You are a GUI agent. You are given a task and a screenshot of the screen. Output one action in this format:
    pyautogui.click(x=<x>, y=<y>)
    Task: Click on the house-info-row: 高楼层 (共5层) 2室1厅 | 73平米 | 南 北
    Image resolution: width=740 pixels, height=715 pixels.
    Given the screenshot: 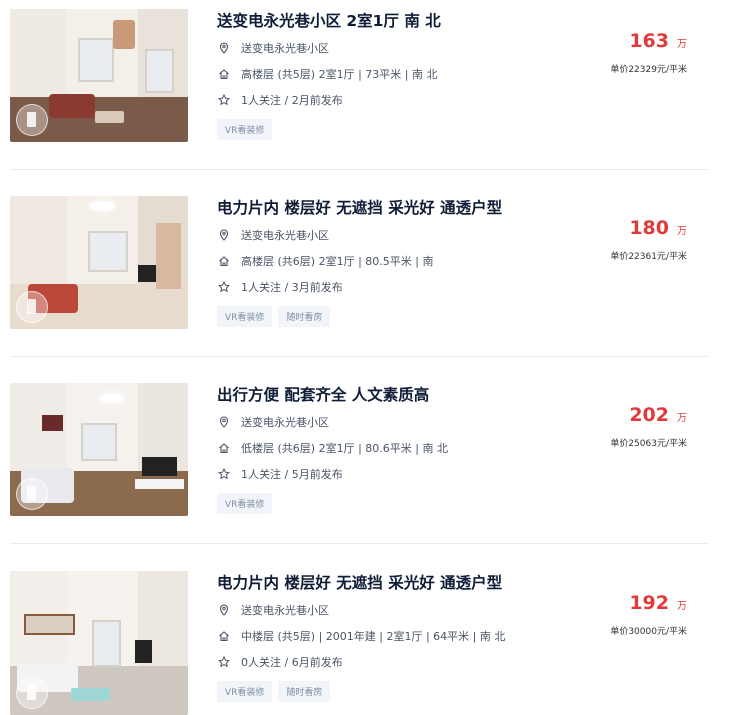 What is the action you would take?
    pyautogui.click(x=327, y=74)
    